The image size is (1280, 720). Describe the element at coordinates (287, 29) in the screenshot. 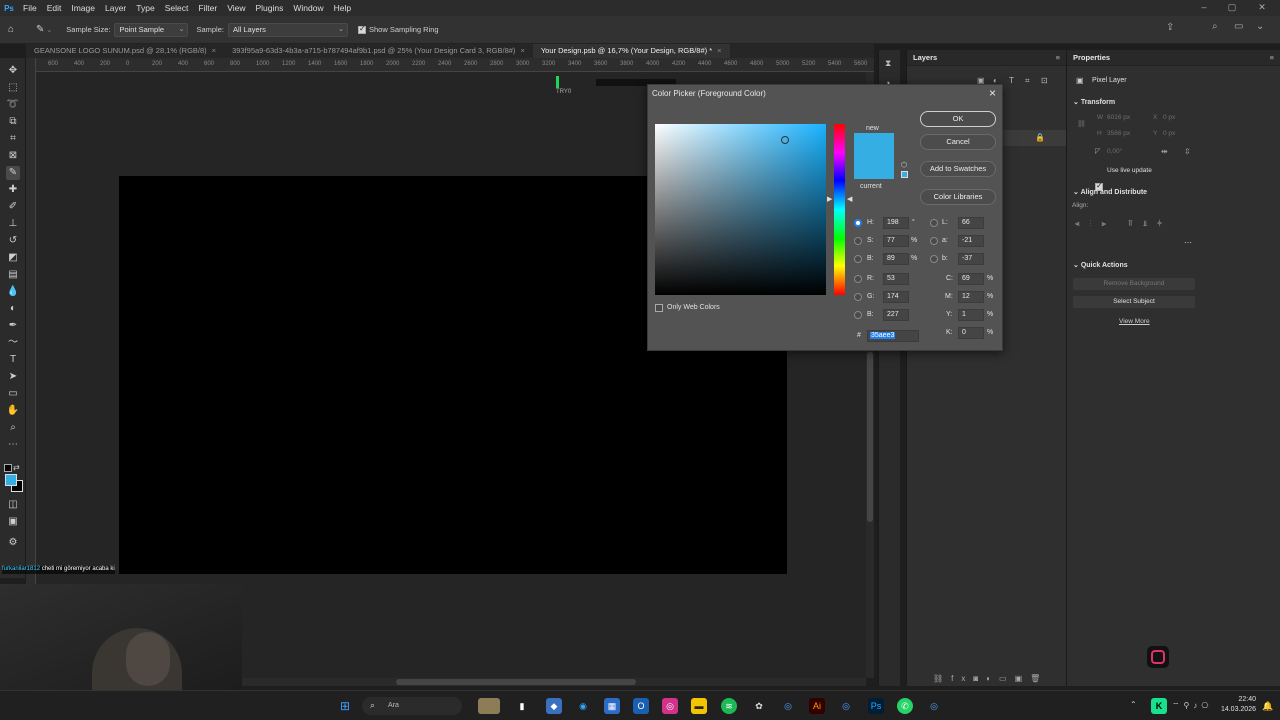

I see `sample-select: All Layers ⌄` at that location.